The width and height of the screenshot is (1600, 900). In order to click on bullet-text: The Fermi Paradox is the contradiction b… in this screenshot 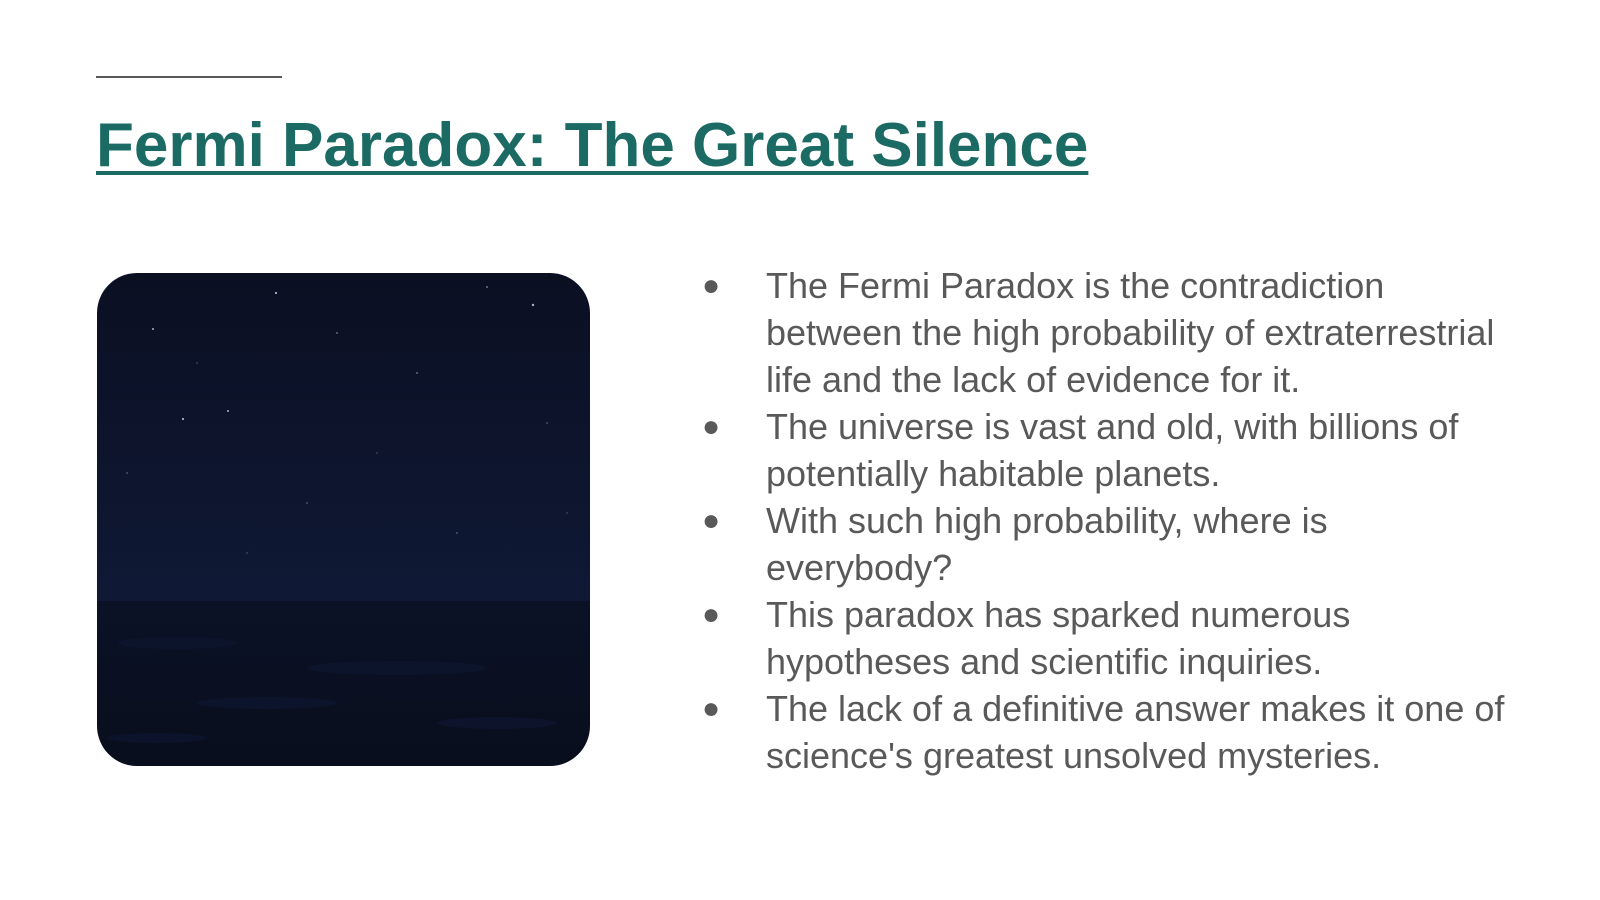, I will do `click(1130, 332)`.